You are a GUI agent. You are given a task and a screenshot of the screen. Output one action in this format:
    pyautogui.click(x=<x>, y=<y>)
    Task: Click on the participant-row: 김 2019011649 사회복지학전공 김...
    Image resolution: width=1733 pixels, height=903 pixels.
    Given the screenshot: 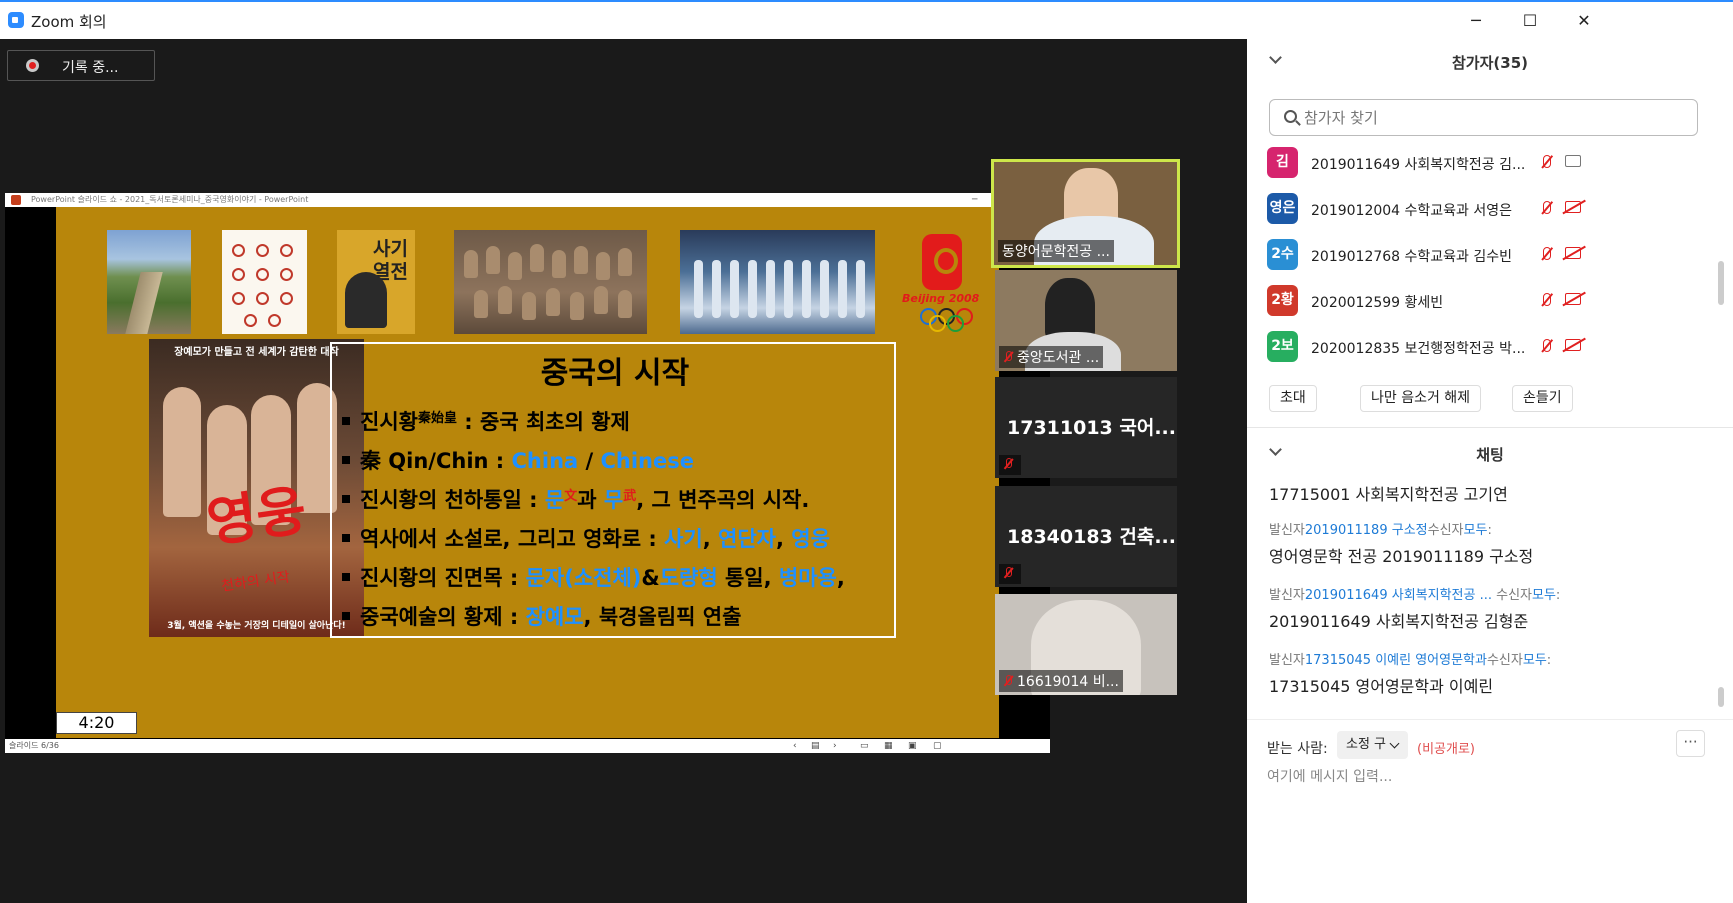 What is the action you would take?
    pyautogui.click(x=1482, y=165)
    